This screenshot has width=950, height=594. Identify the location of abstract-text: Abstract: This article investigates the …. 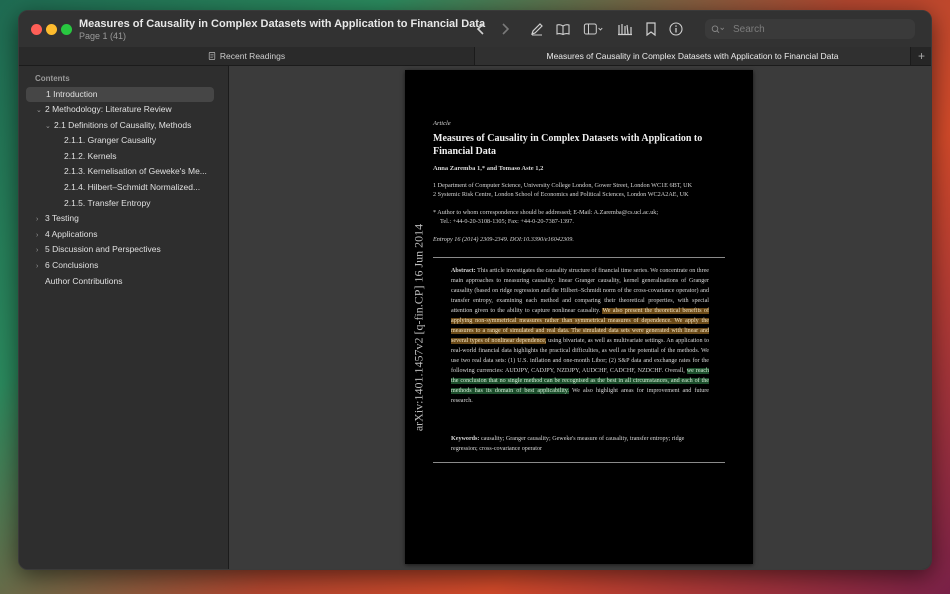
(580, 336).